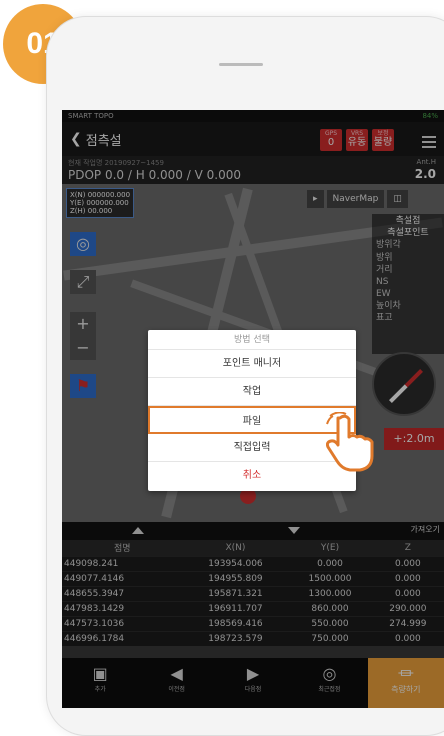 The height and width of the screenshot is (736, 444). I want to click on job-option: 작업, so click(252, 392).